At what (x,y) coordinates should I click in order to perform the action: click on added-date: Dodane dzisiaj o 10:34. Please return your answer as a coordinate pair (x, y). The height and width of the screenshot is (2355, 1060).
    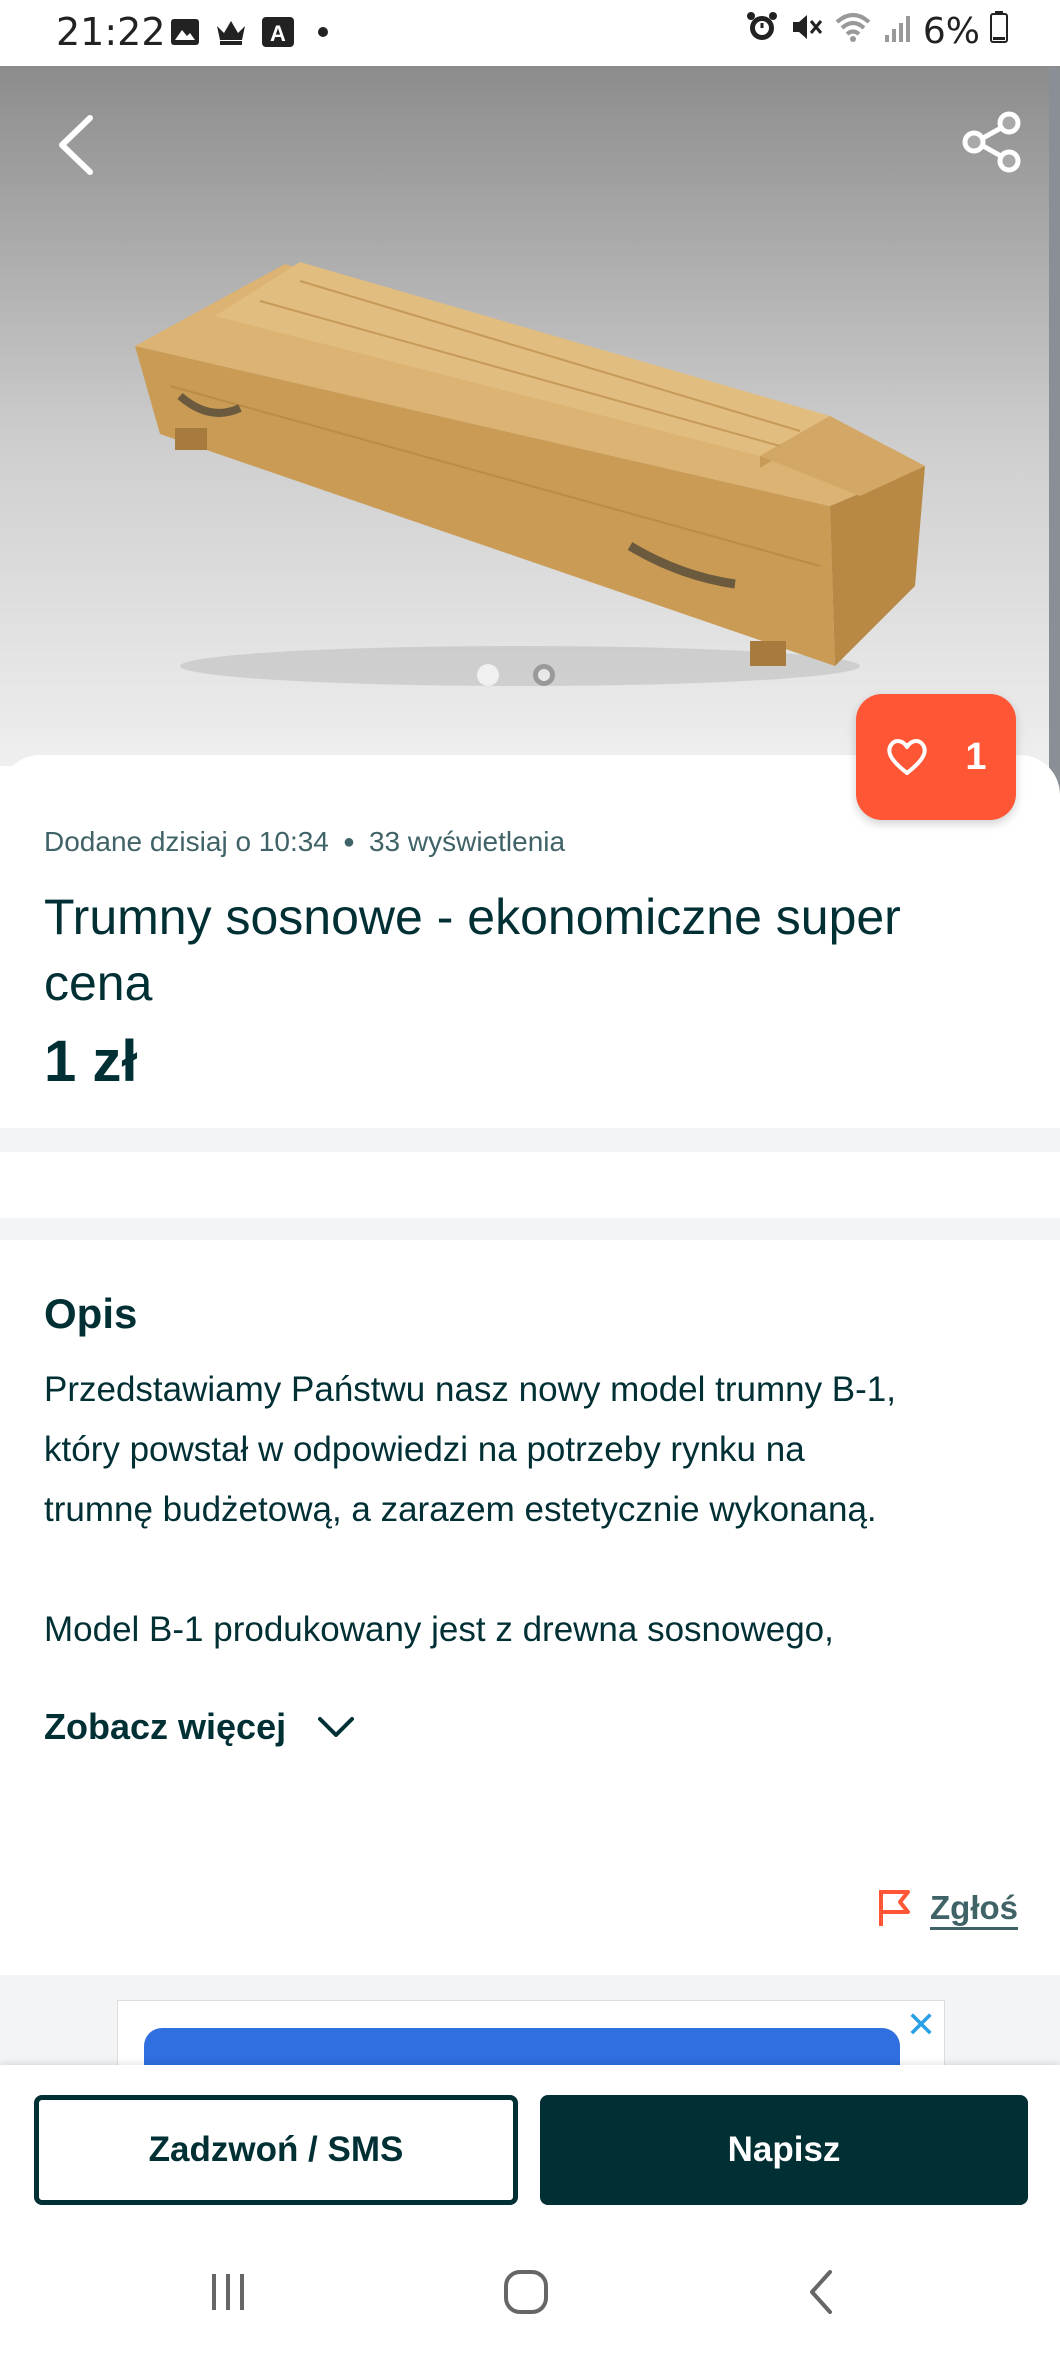
    Looking at the image, I should click on (186, 841).